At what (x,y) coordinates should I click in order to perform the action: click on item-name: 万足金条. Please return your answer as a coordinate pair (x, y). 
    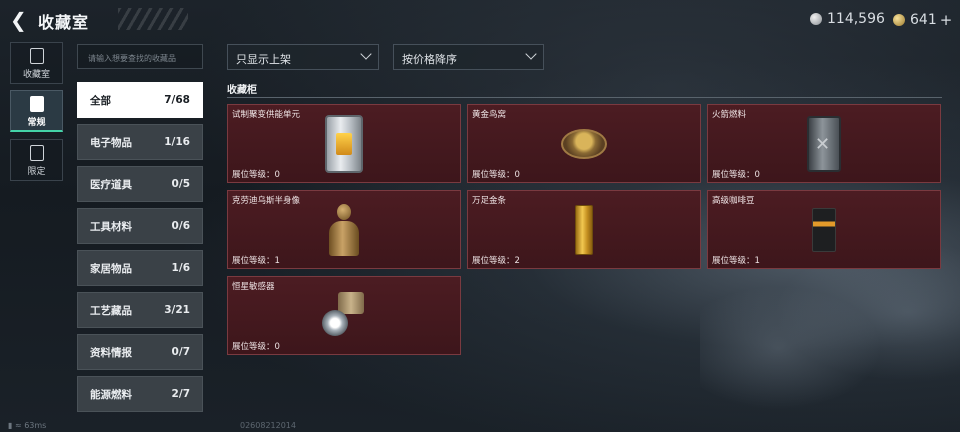
    Looking at the image, I should click on (489, 201).